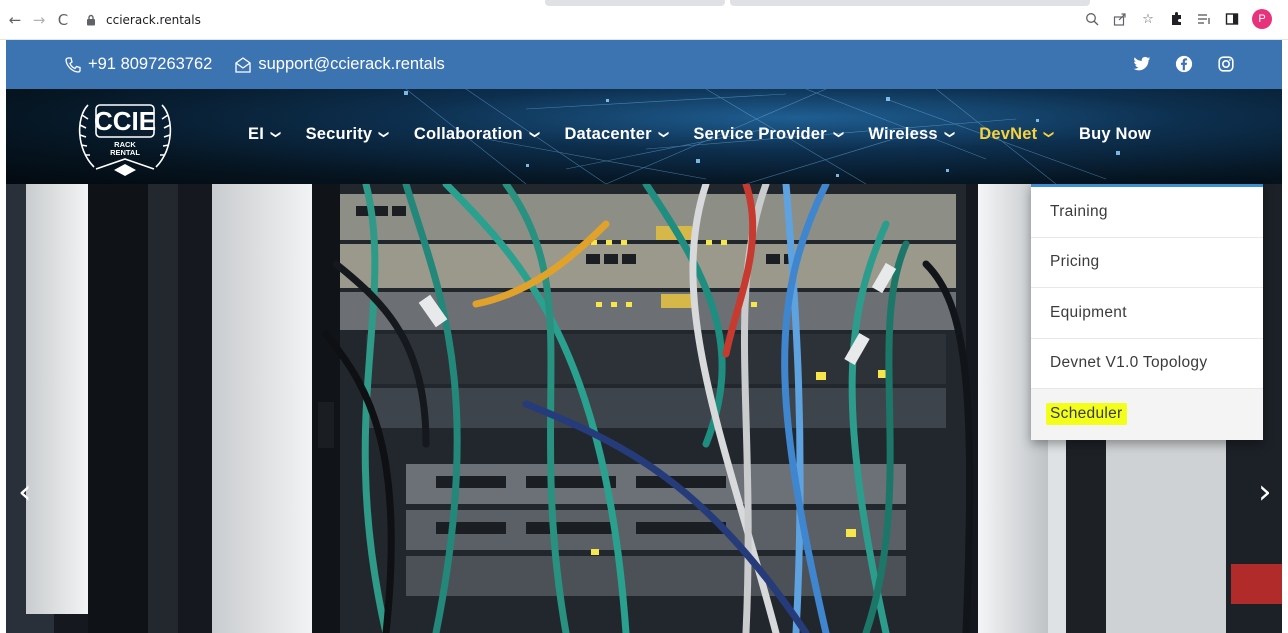  What do you see at coordinates (768, 134) in the screenshot?
I see `nav-item-service-provider: Service Provider ❯` at bounding box center [768, 134].